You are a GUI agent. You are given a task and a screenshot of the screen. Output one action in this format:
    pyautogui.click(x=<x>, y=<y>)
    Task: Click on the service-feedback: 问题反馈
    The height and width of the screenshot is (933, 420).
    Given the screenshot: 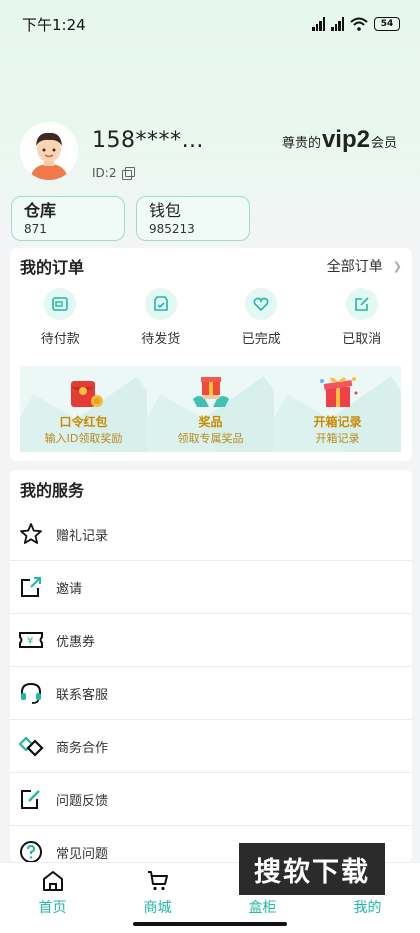 What is the action you would take?
    pyautogui.click(x=211, y=799)
    